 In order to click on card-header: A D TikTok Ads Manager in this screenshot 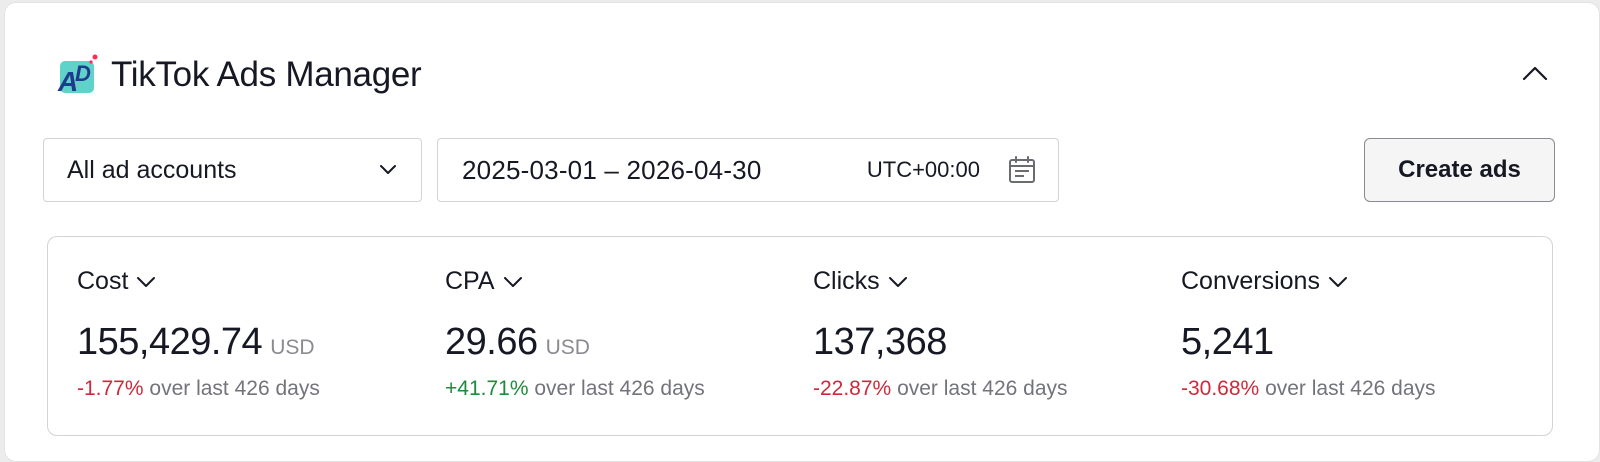, I will do `click(237, 75)`.